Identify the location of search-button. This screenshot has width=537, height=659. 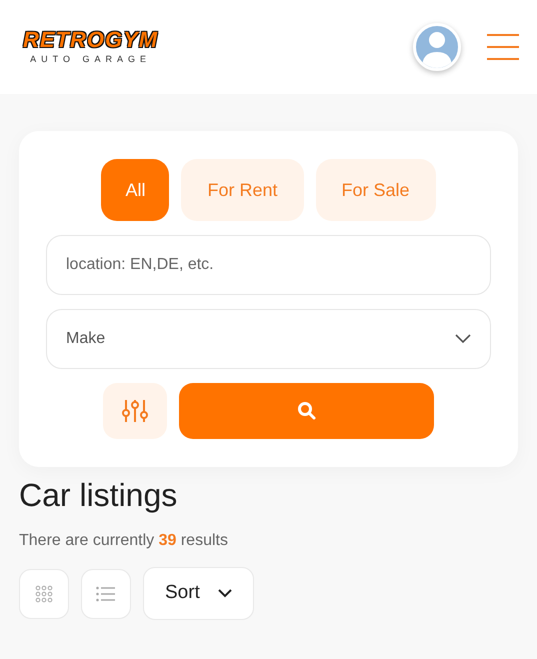
(306, 411).